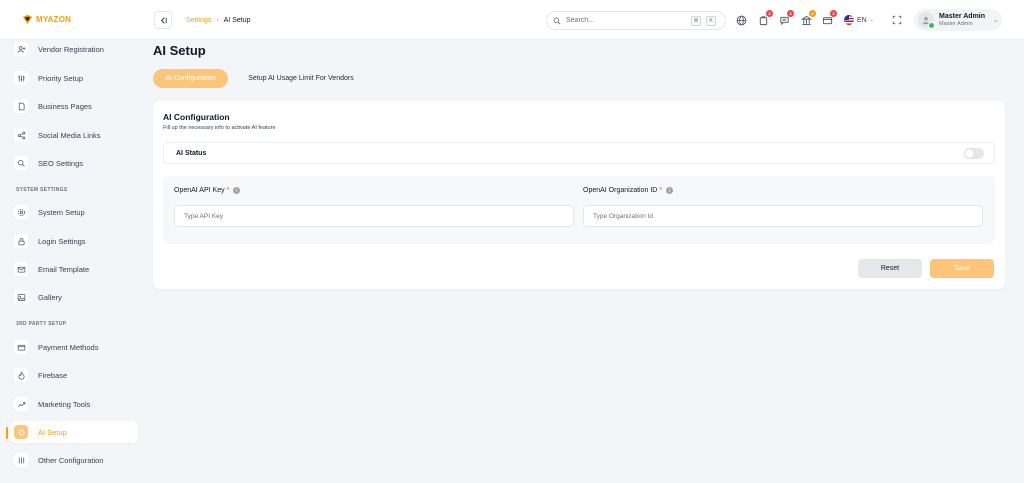 This screenshot has height=483, width=1024. I want to click on brand-name: MYAZON, so click(54, 19).